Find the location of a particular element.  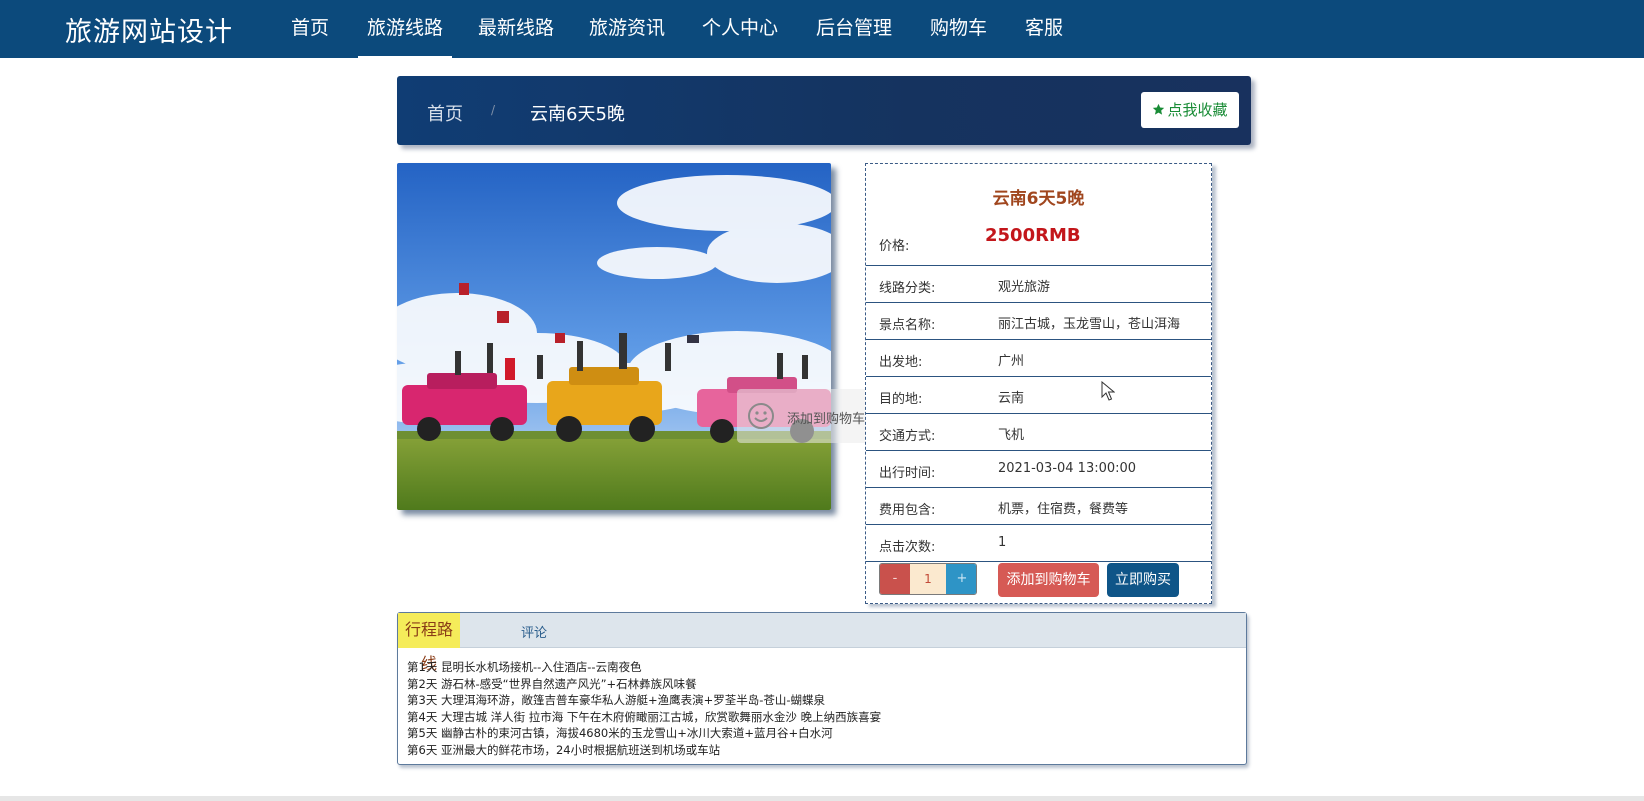

field-value: 机票，住宿费，餐费等 is located at coordinates (1063, 509).